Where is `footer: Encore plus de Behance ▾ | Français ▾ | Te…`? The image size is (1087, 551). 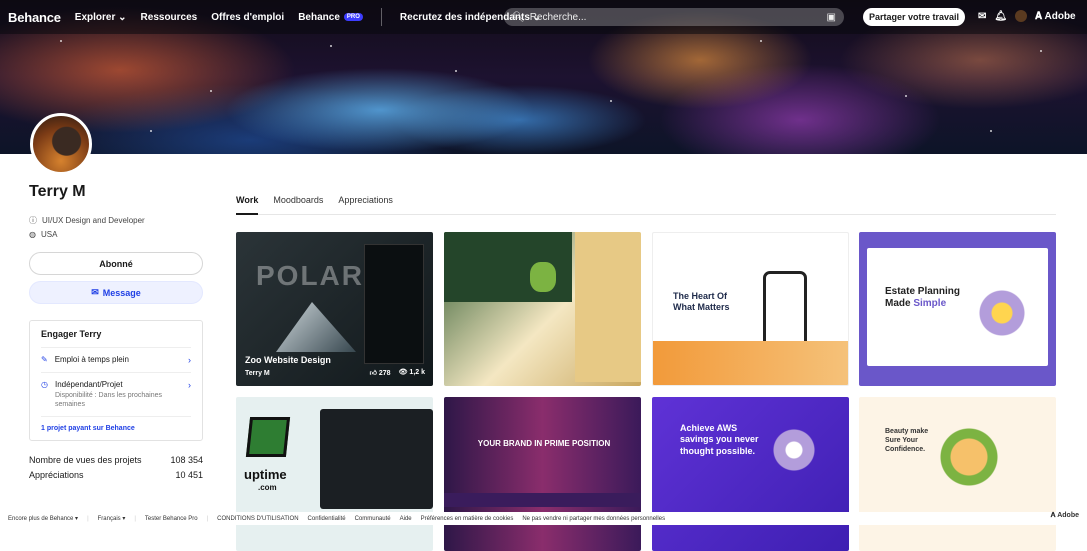 footer: Encore plus de Behance ▾ | Français ▾ | Te… is located at coordinates (543, 518).